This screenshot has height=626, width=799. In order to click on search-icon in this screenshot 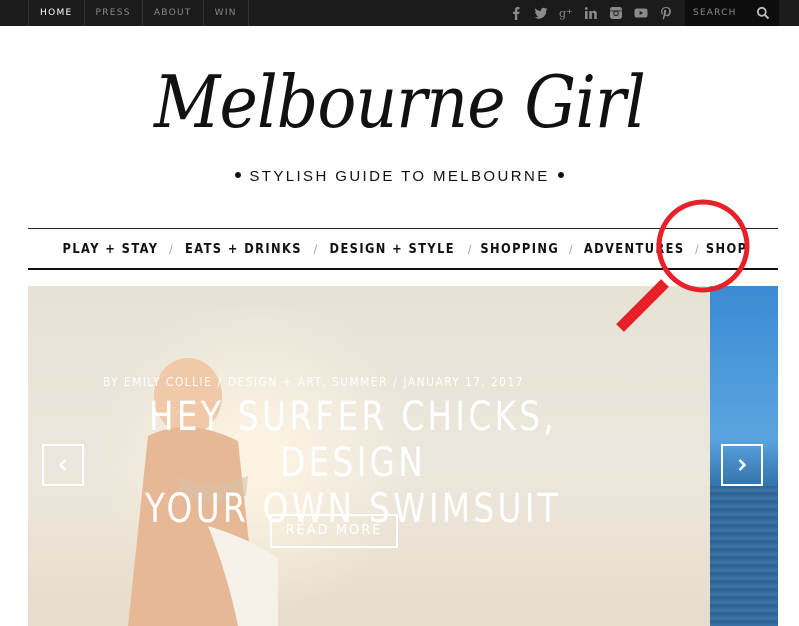, I will do `click(763, 13)`.